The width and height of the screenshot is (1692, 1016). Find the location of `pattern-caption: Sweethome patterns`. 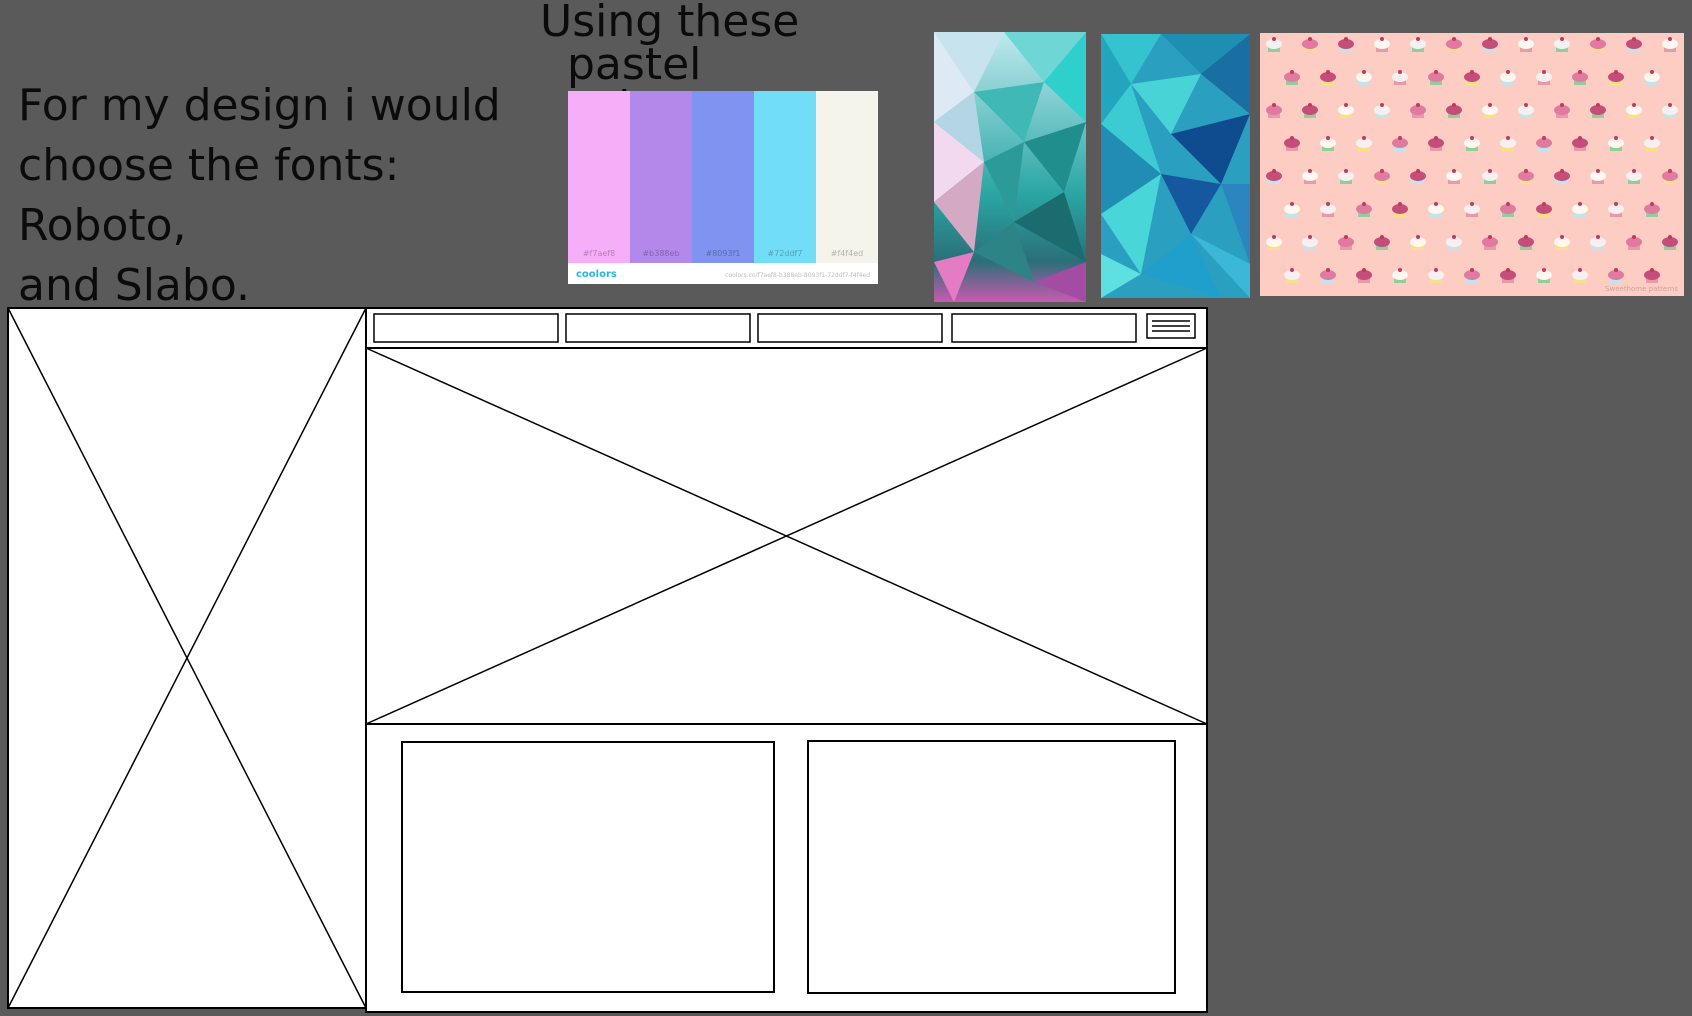

pattern-caption: Sweethome patterns is located at coordinates (1641, 289).